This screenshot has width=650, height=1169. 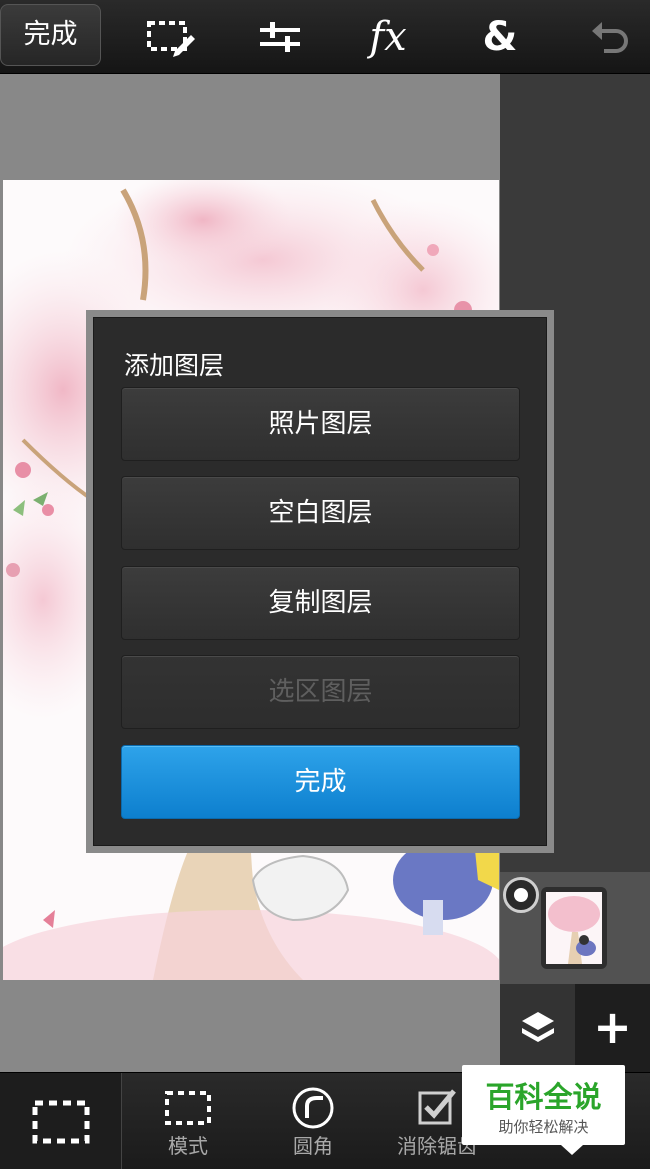 I want to click on selection-edit-icon, so click(x=170, y=37).